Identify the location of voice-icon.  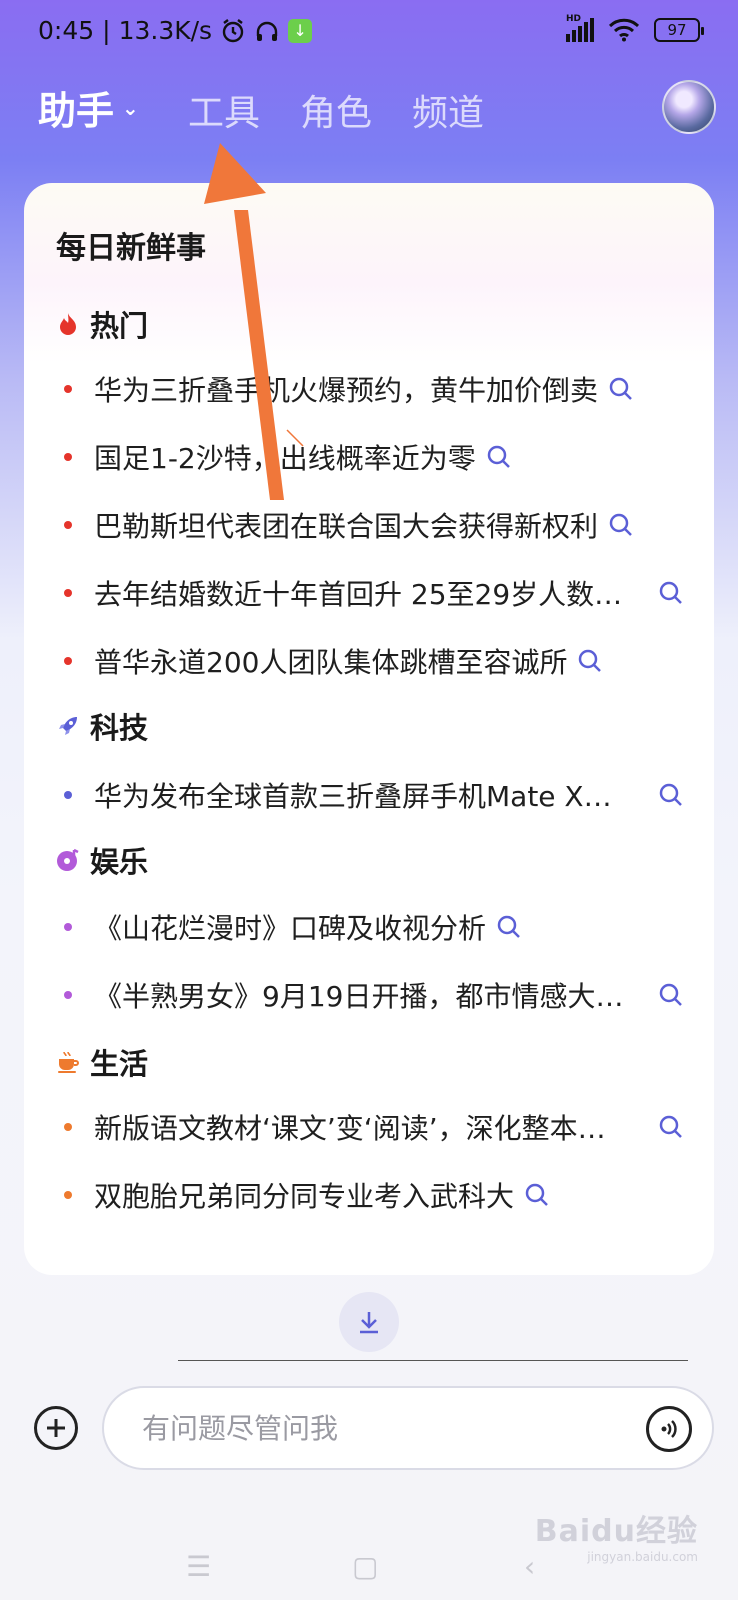
(669, 1429).